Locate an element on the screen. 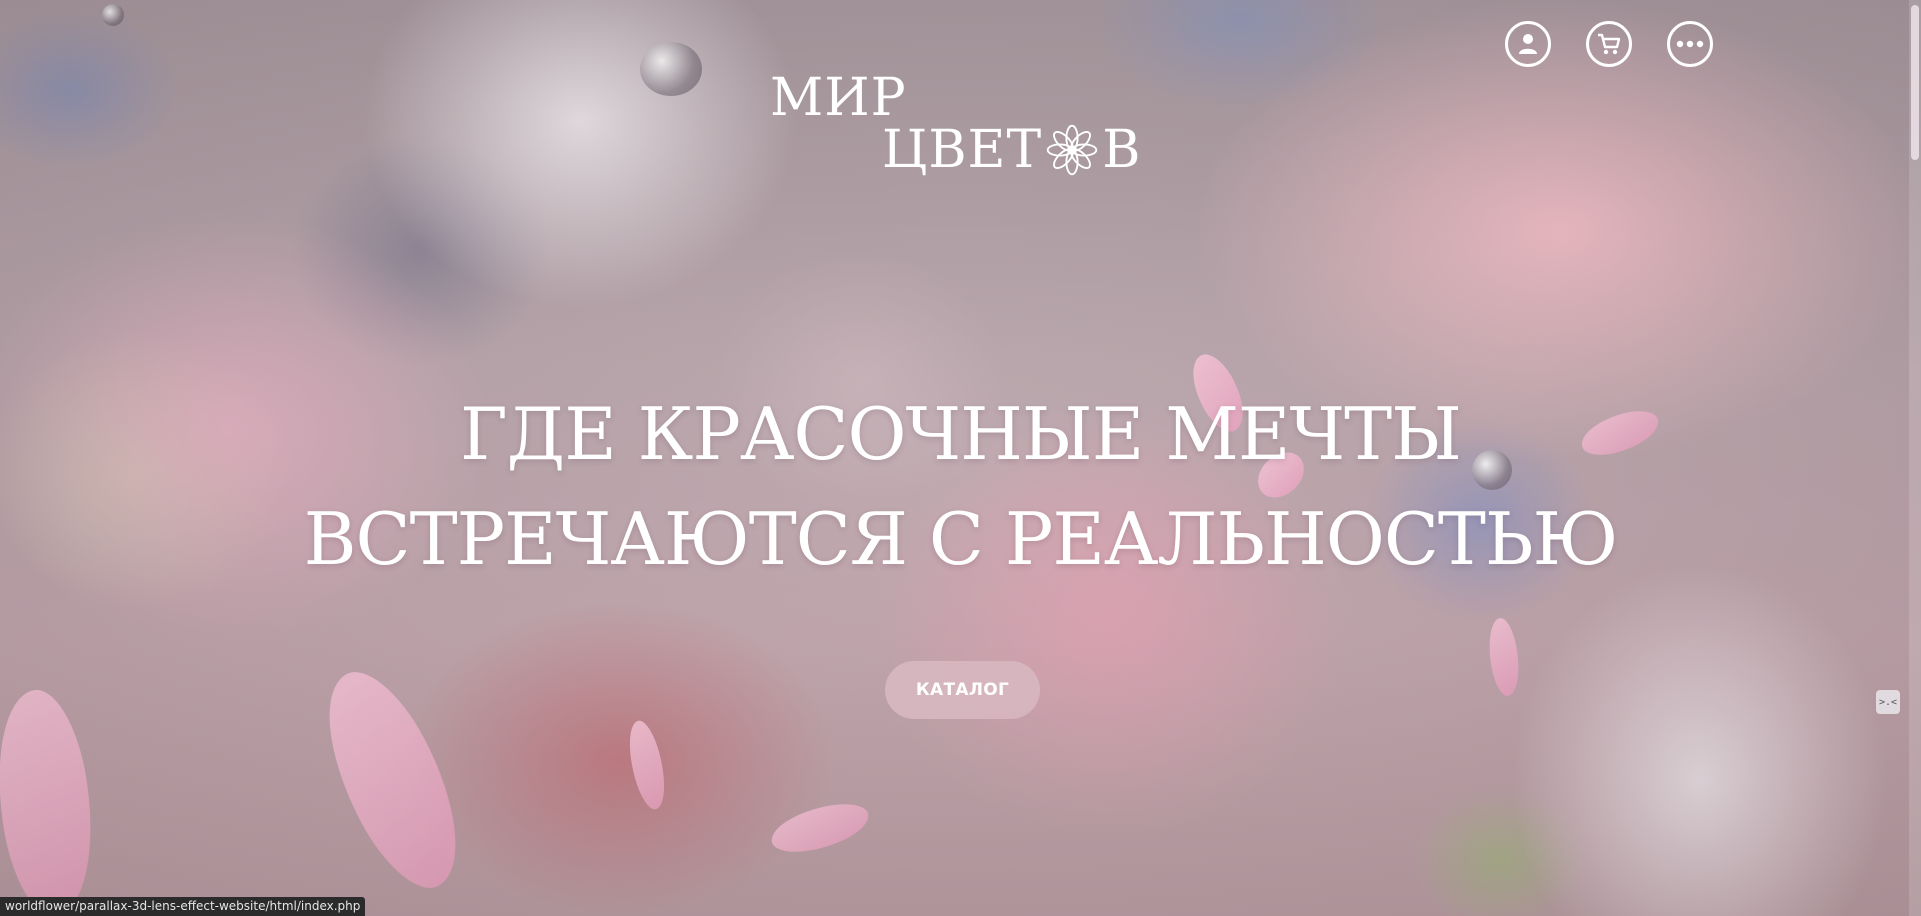 This screenshot has width=1921, height=916. hero-title-line2: ВСТРЕЧАЮТСЯ С РЕАЛЬНОСТЬЮ is located at coordinates (961, 539).